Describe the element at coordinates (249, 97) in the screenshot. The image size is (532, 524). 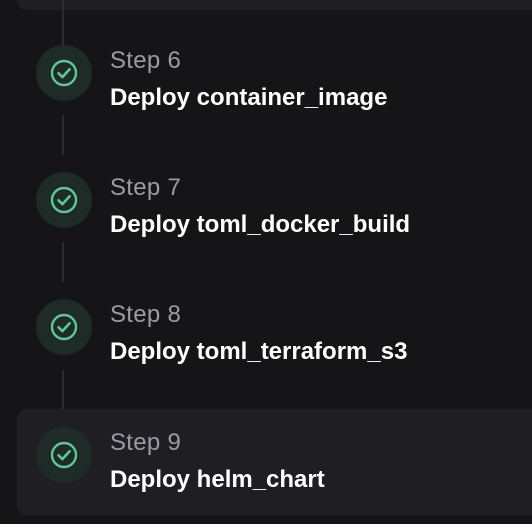
I see `step-title: Deploy container_image` at that location.